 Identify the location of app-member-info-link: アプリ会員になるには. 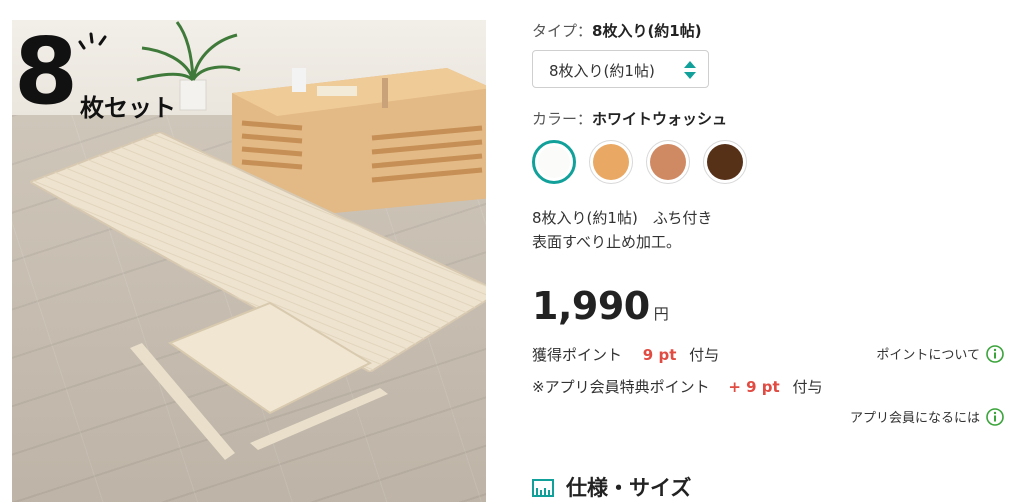
(927, 416).